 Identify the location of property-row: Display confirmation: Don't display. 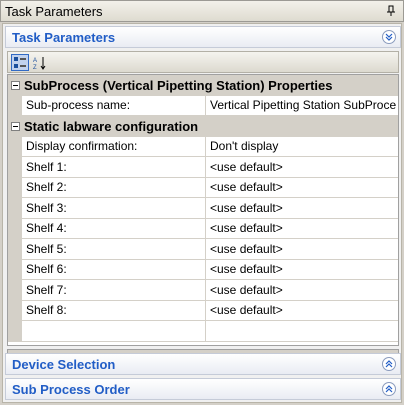
(203, 146).